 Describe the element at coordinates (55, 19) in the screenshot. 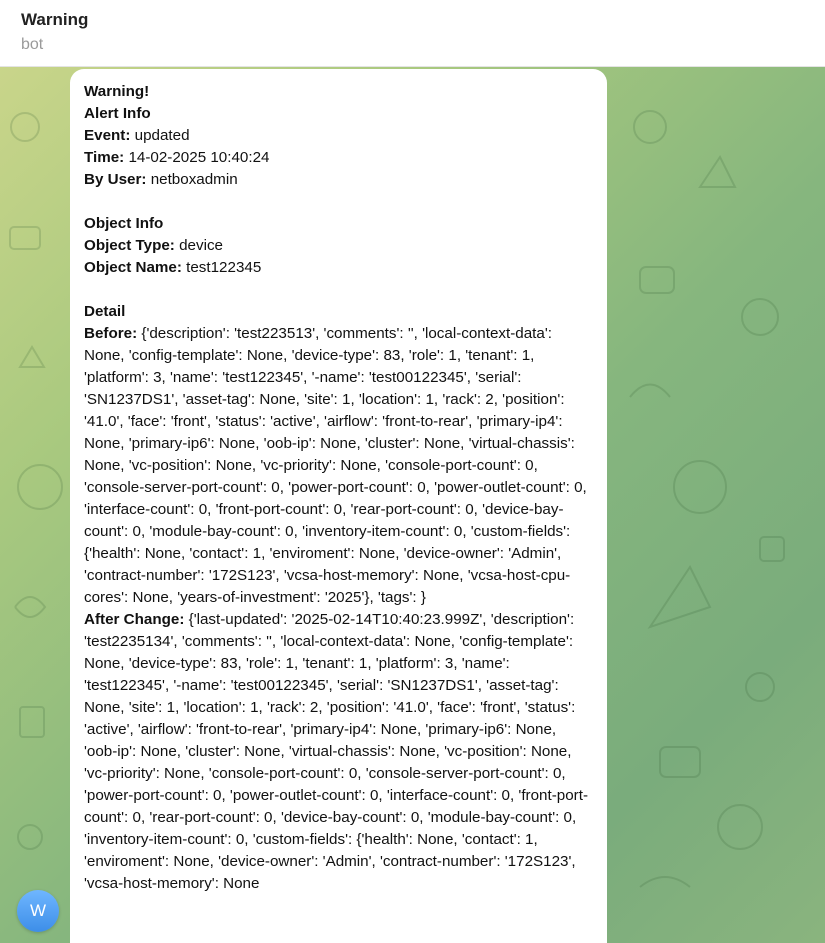

I see `chat-title: Warning` at that location.